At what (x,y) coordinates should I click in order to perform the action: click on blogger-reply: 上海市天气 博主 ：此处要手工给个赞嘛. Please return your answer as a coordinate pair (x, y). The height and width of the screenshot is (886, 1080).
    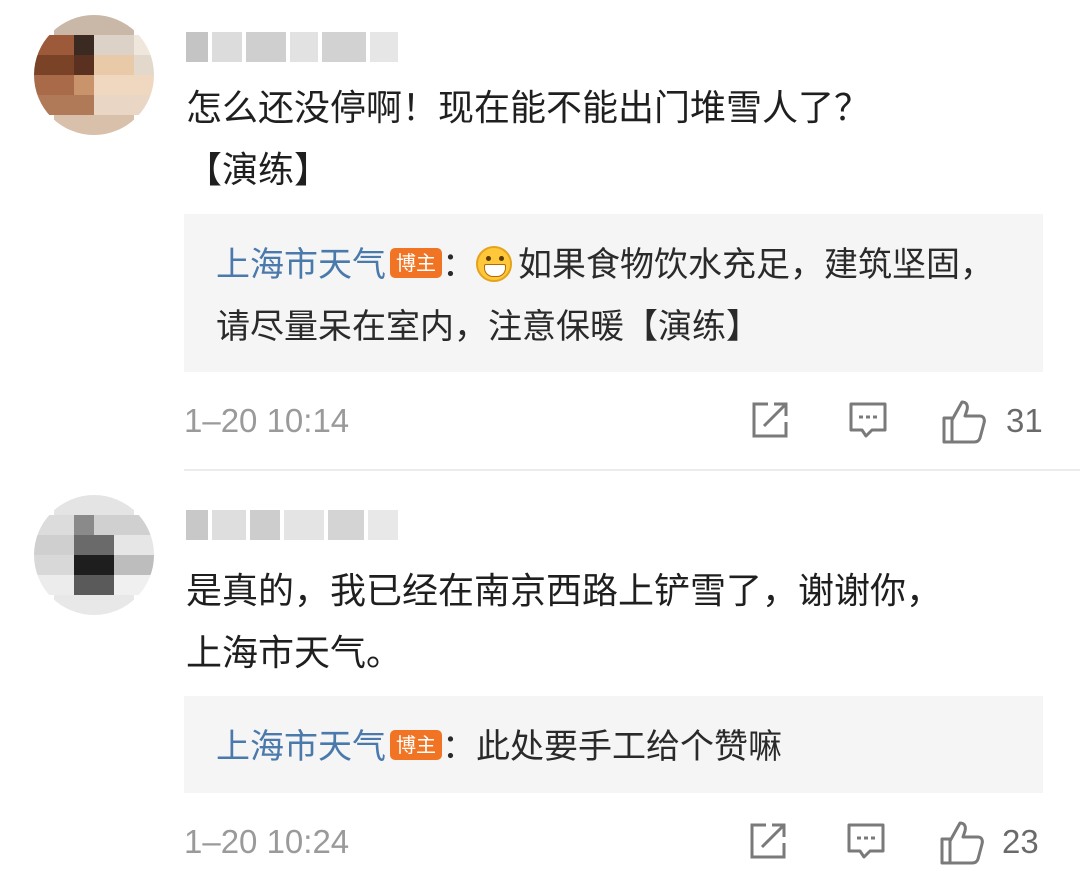
    Looking at the image, I should click on (613, 744).